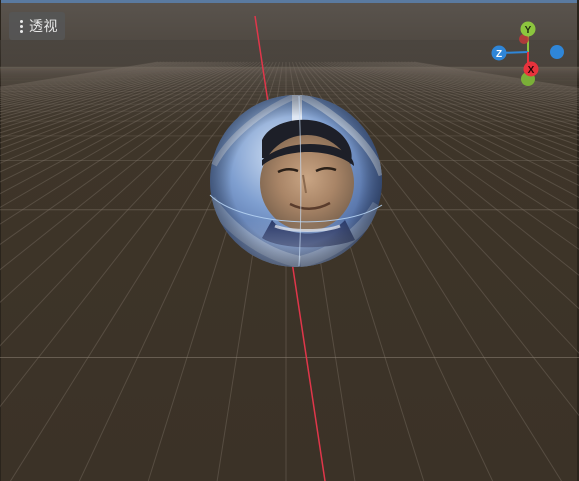  I want to click on gizmo-x-label: X, so click(531, 70).